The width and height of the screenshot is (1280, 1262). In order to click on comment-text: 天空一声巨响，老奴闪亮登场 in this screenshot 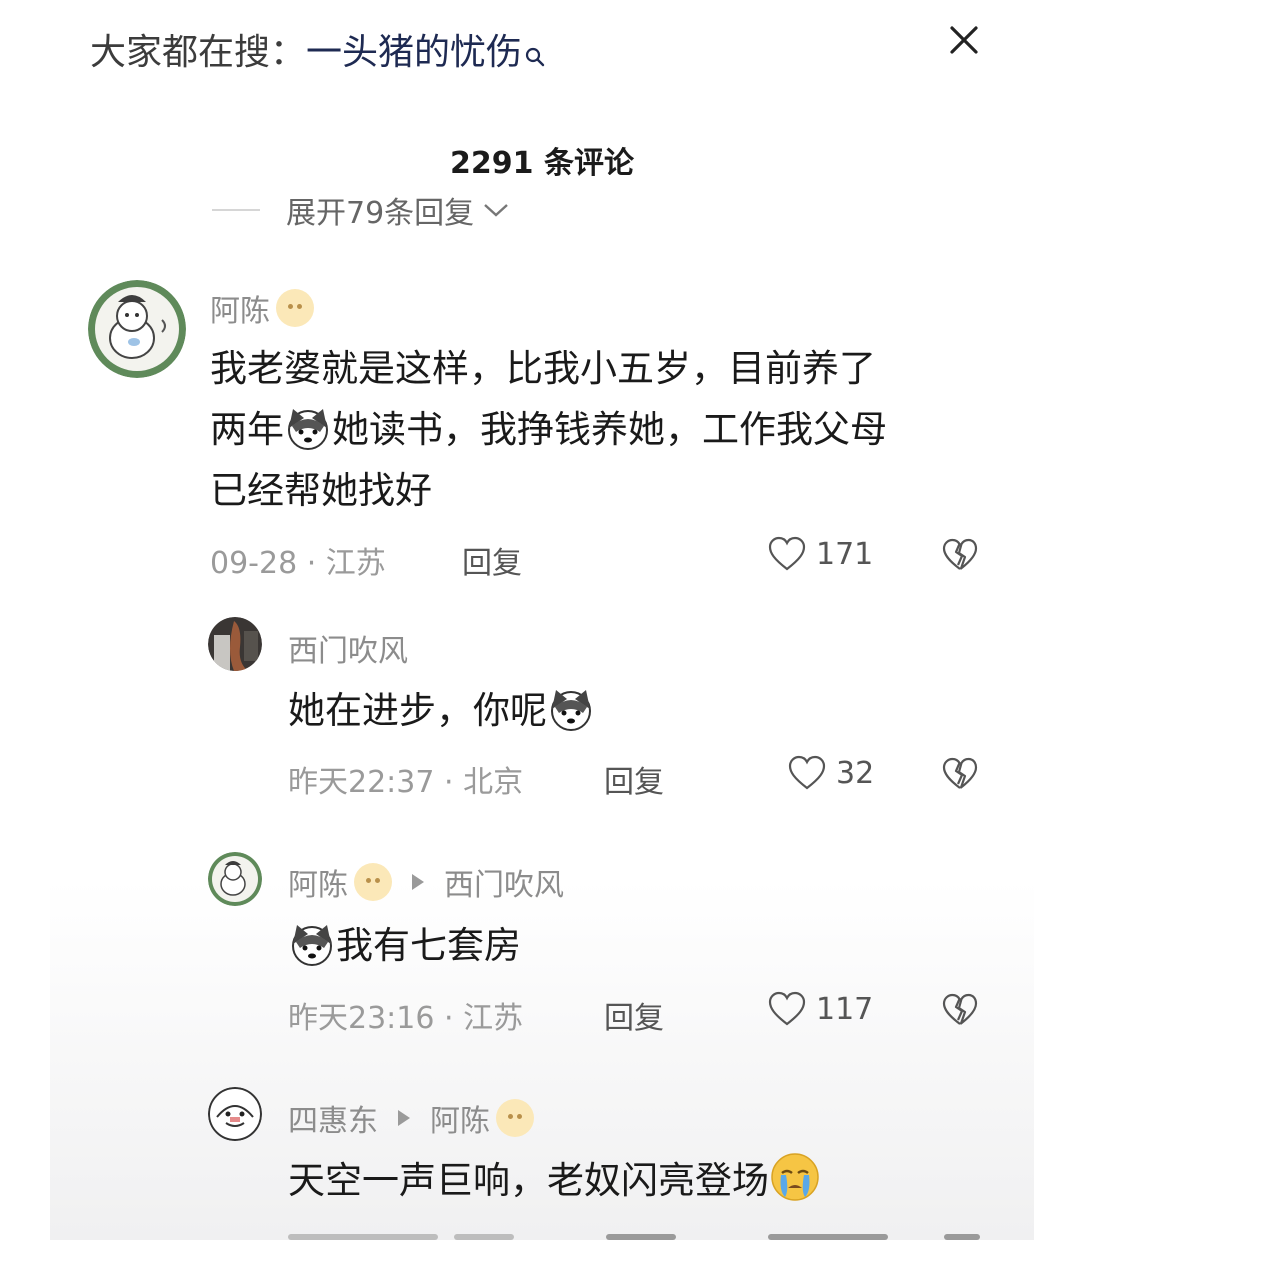, I will do `click(648, 1180)`.